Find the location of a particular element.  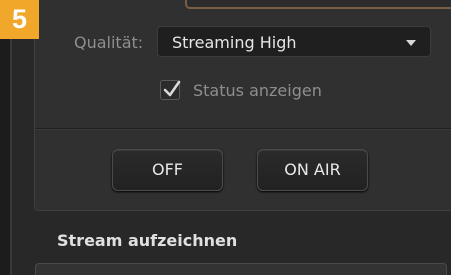

on-air-button: ON AIR is located at coordinates (312, 170).